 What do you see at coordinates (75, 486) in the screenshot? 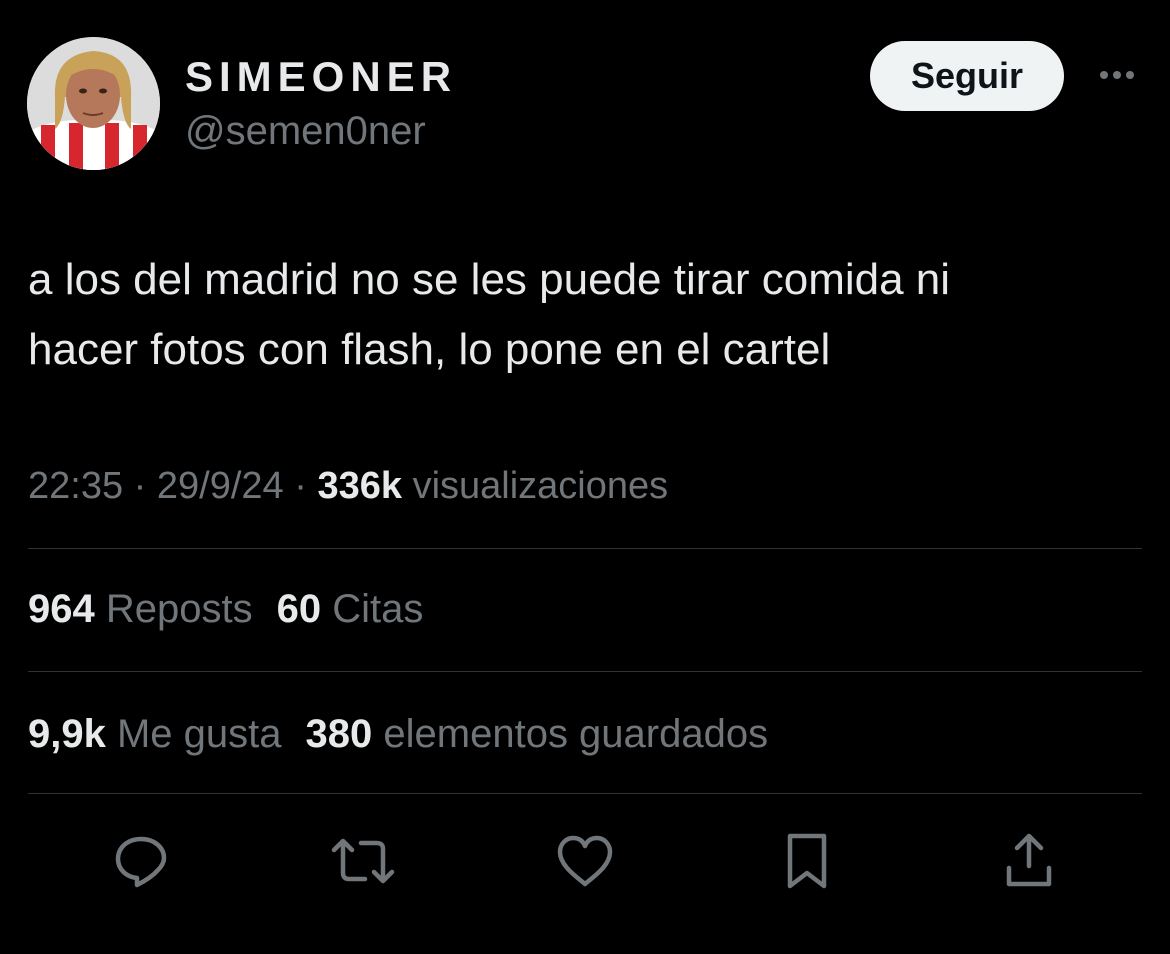
I see `tweet-time: 22:35` at bounding box center [75, 486].